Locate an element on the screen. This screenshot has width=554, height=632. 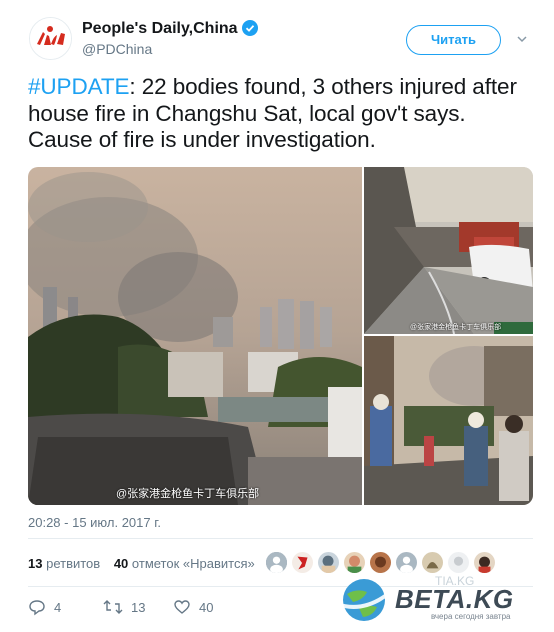
watermark-faint: TIA.KG is located at coordinates (455, 581).